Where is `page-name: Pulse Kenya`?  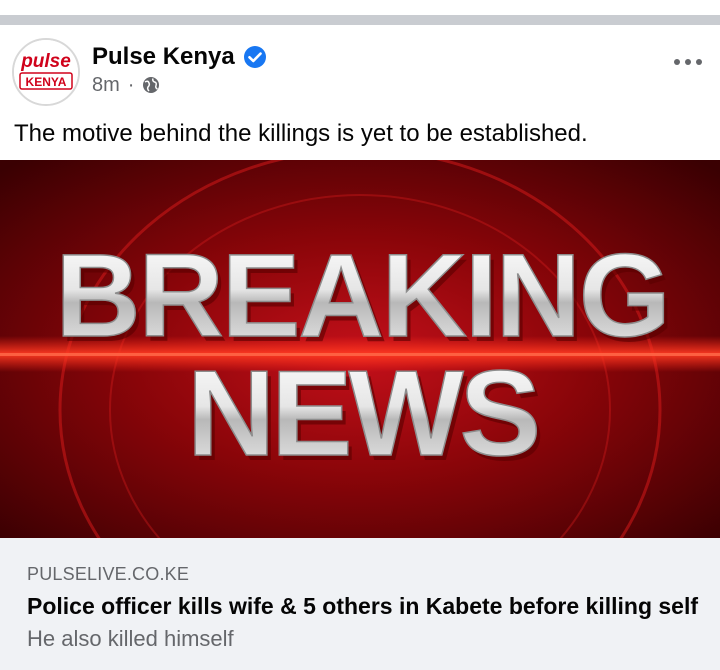
page-name: Pulse Kenya is located at coordinates (163, 57).